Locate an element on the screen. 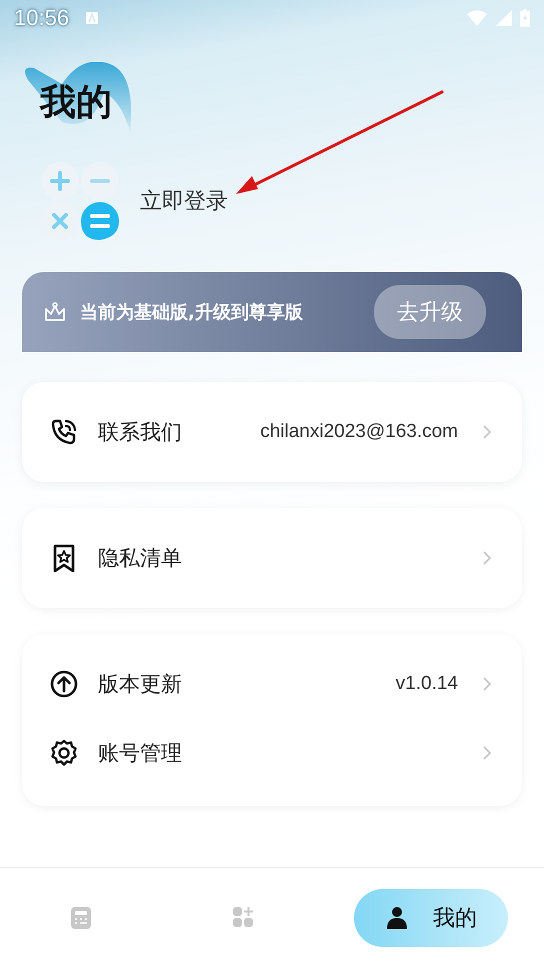  login-link: 立即登录 is located at coordinates (184, 201).